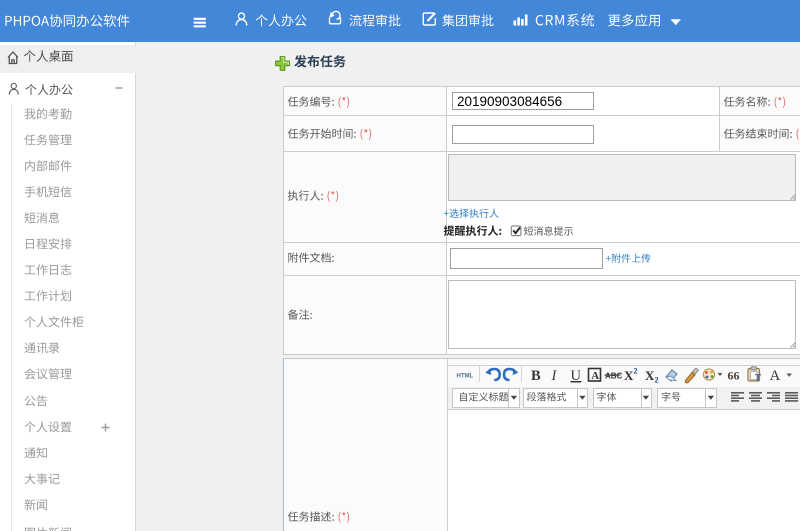 The width and height of the screenshot is (800, 531). I want to click on svg-text: ABC, so click(614, 376).